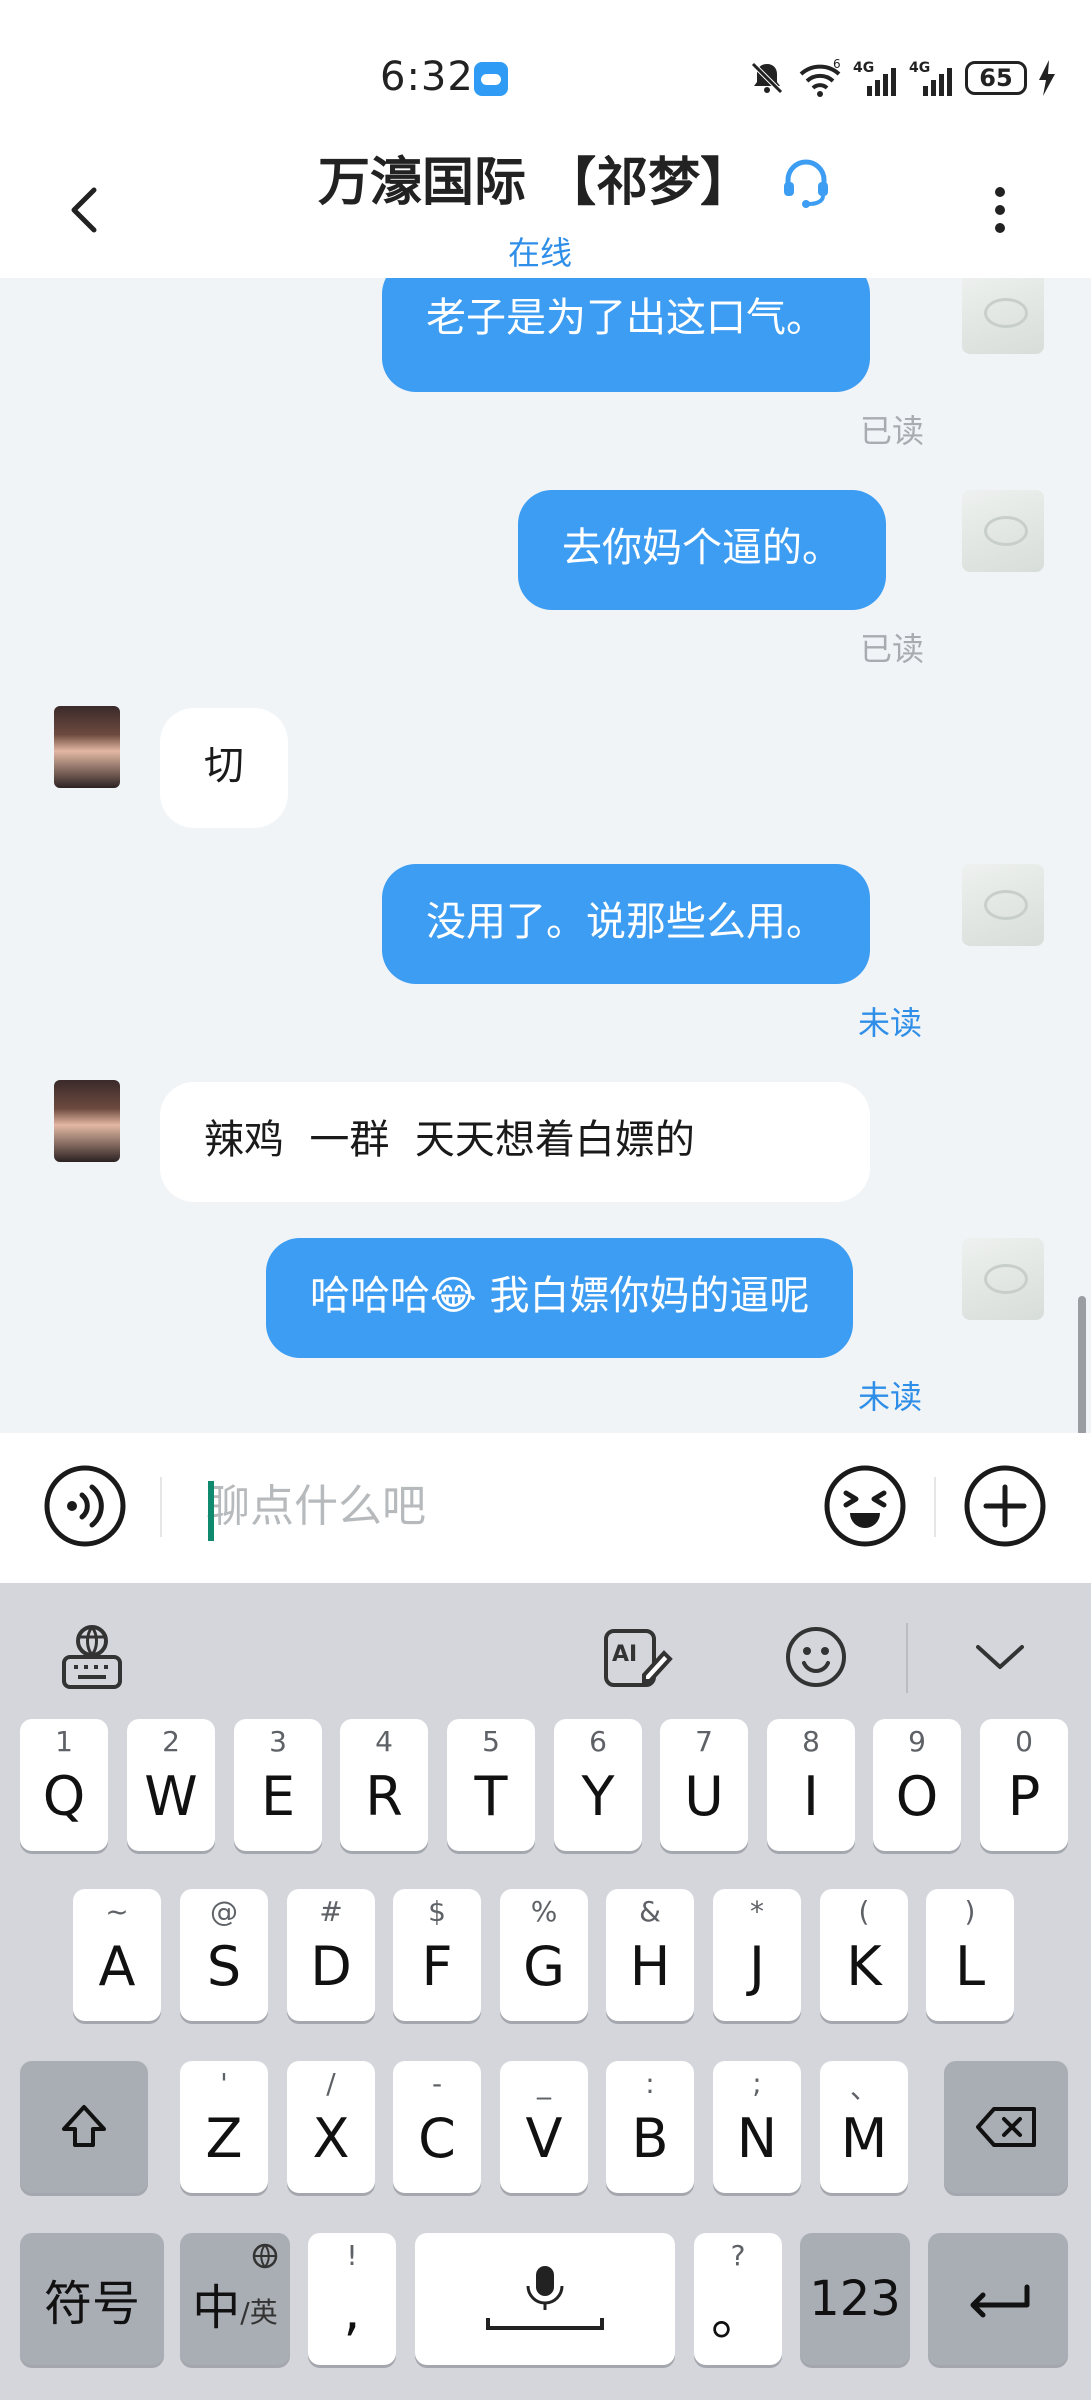 The height and width of the screenshot is (2400, 1091). Describe the element at coordinates (427, 77) in the screenshot. I see `status-time: 6:32` at that location.